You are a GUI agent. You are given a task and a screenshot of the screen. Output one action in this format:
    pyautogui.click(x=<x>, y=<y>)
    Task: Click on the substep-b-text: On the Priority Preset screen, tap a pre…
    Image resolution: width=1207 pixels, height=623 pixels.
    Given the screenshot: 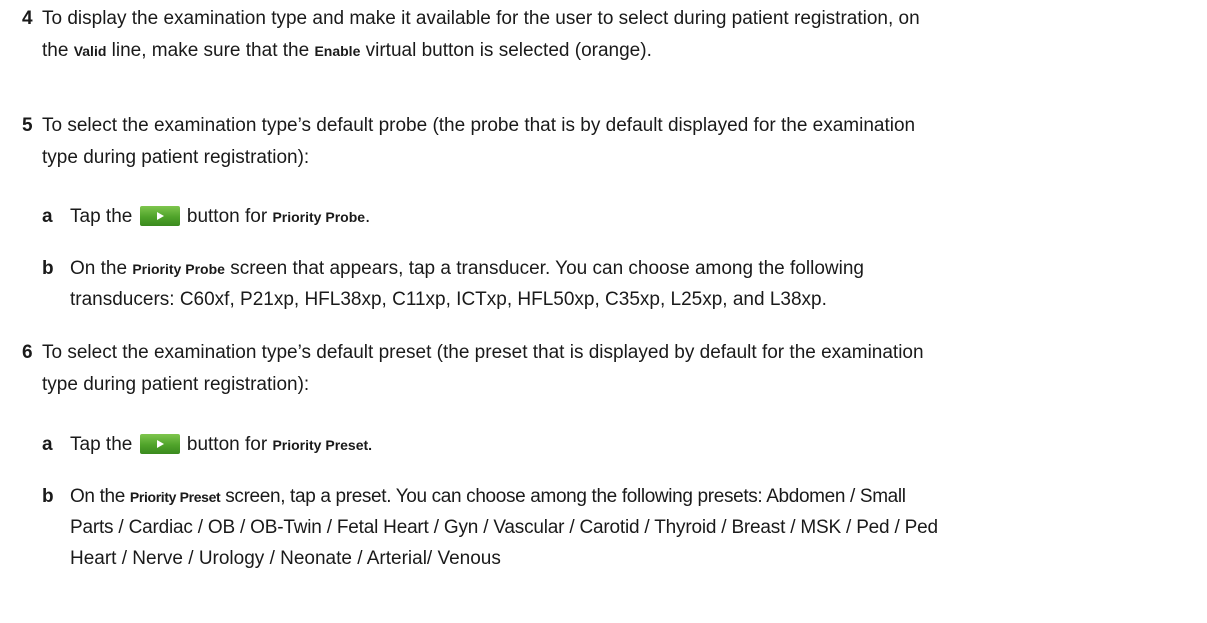 What is the action you would take?
    pyautogui.click(x=488, y=496)
    